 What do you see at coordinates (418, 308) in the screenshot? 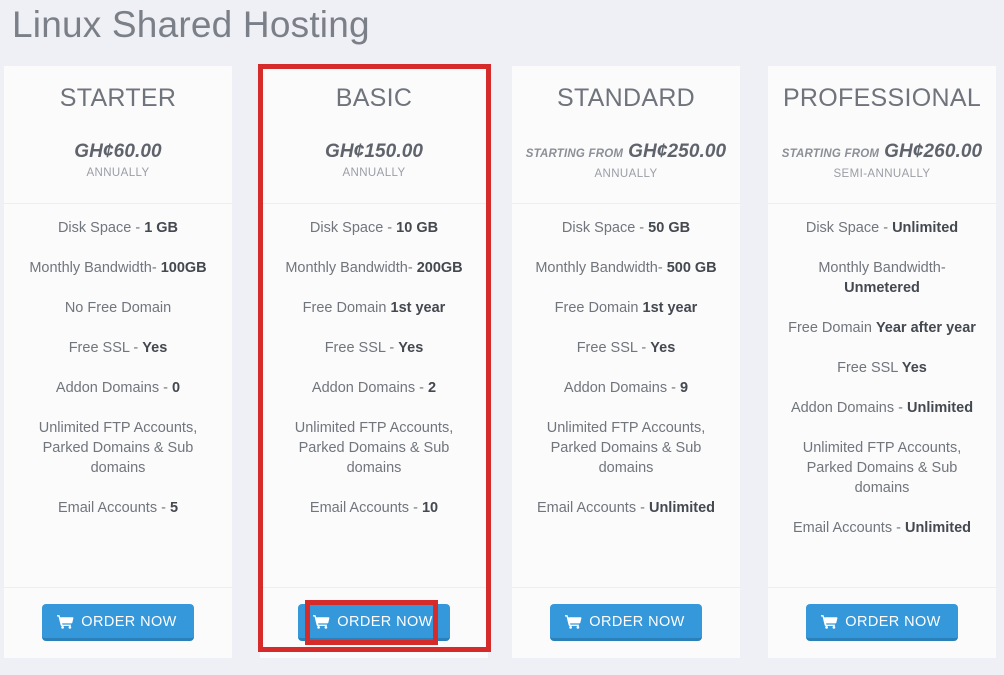
I see `feature-value: 1st year` at bounding box center [418, 308].